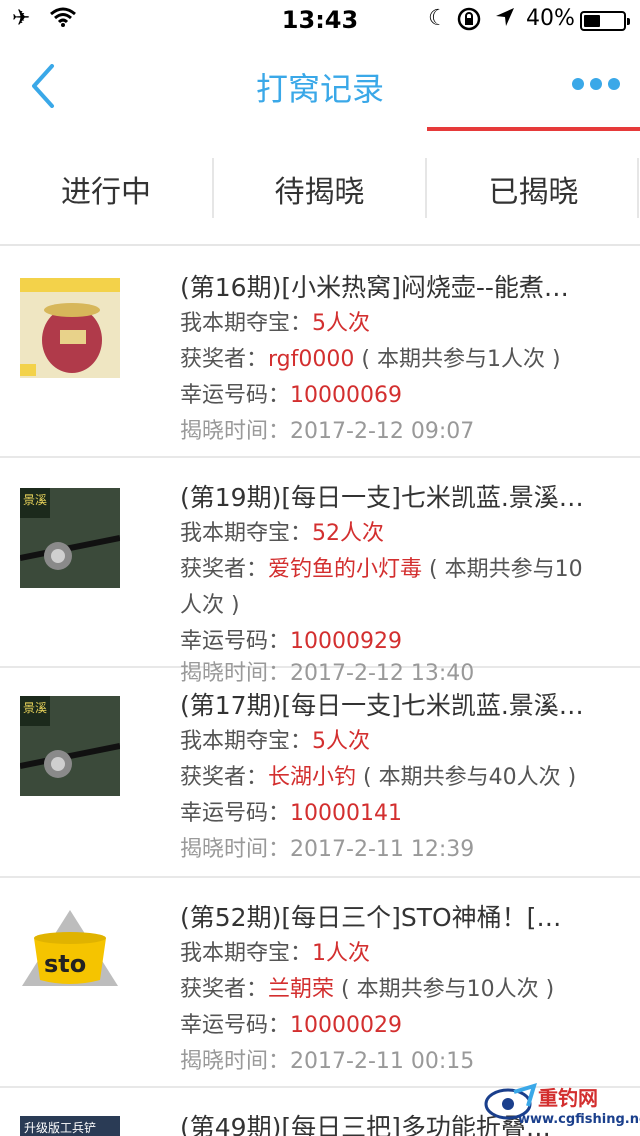  What do you see at coordinates (550, 18) in the screenshot?
I see `battery-percent: 40%` at bounding box center [550, 18].